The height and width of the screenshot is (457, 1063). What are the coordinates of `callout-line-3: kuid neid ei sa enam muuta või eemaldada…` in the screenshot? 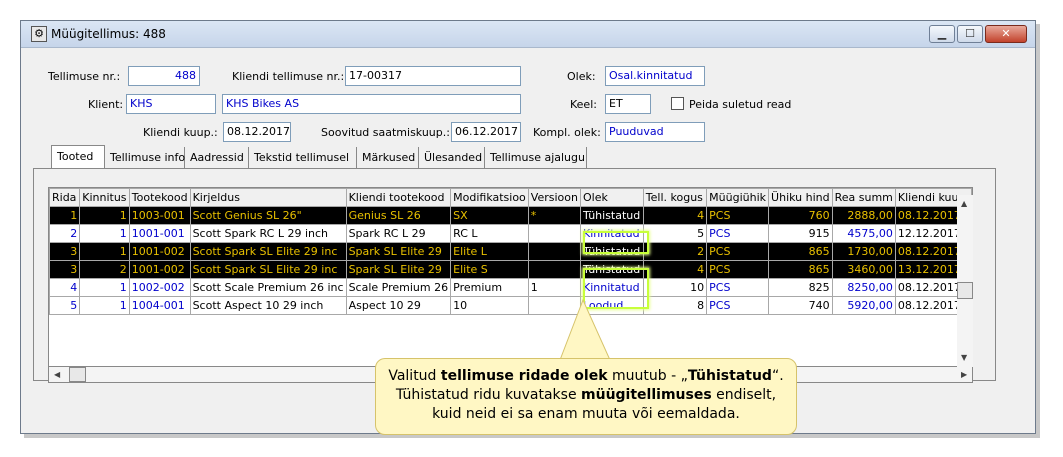 It's located at (586, 414).